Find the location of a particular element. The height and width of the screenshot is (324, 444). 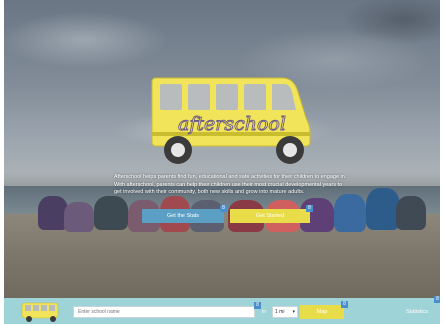

logo-wordmark: afterschool is located at coordinates (232, 124).